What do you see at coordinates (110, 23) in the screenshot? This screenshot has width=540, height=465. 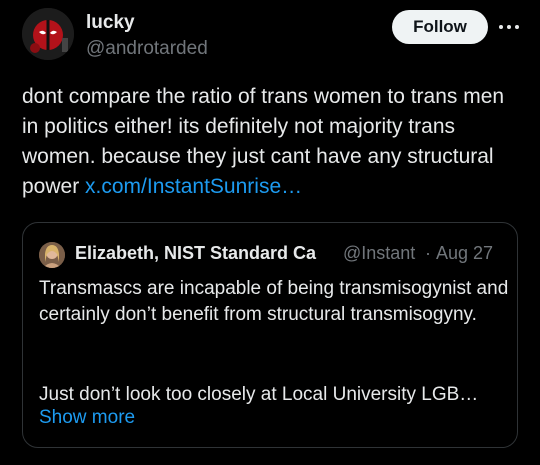 I see `author-name: lucky` at bounding box center [110, 23].